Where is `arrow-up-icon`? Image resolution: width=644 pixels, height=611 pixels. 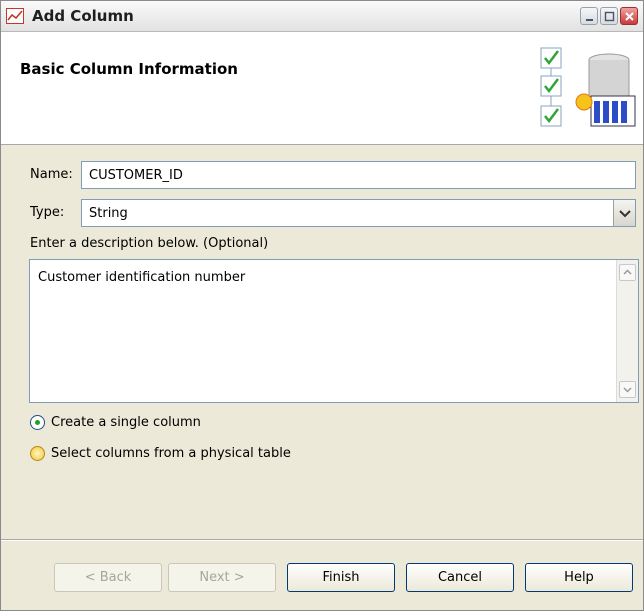 arrow-up-icon is located at coordinates (627, 272).